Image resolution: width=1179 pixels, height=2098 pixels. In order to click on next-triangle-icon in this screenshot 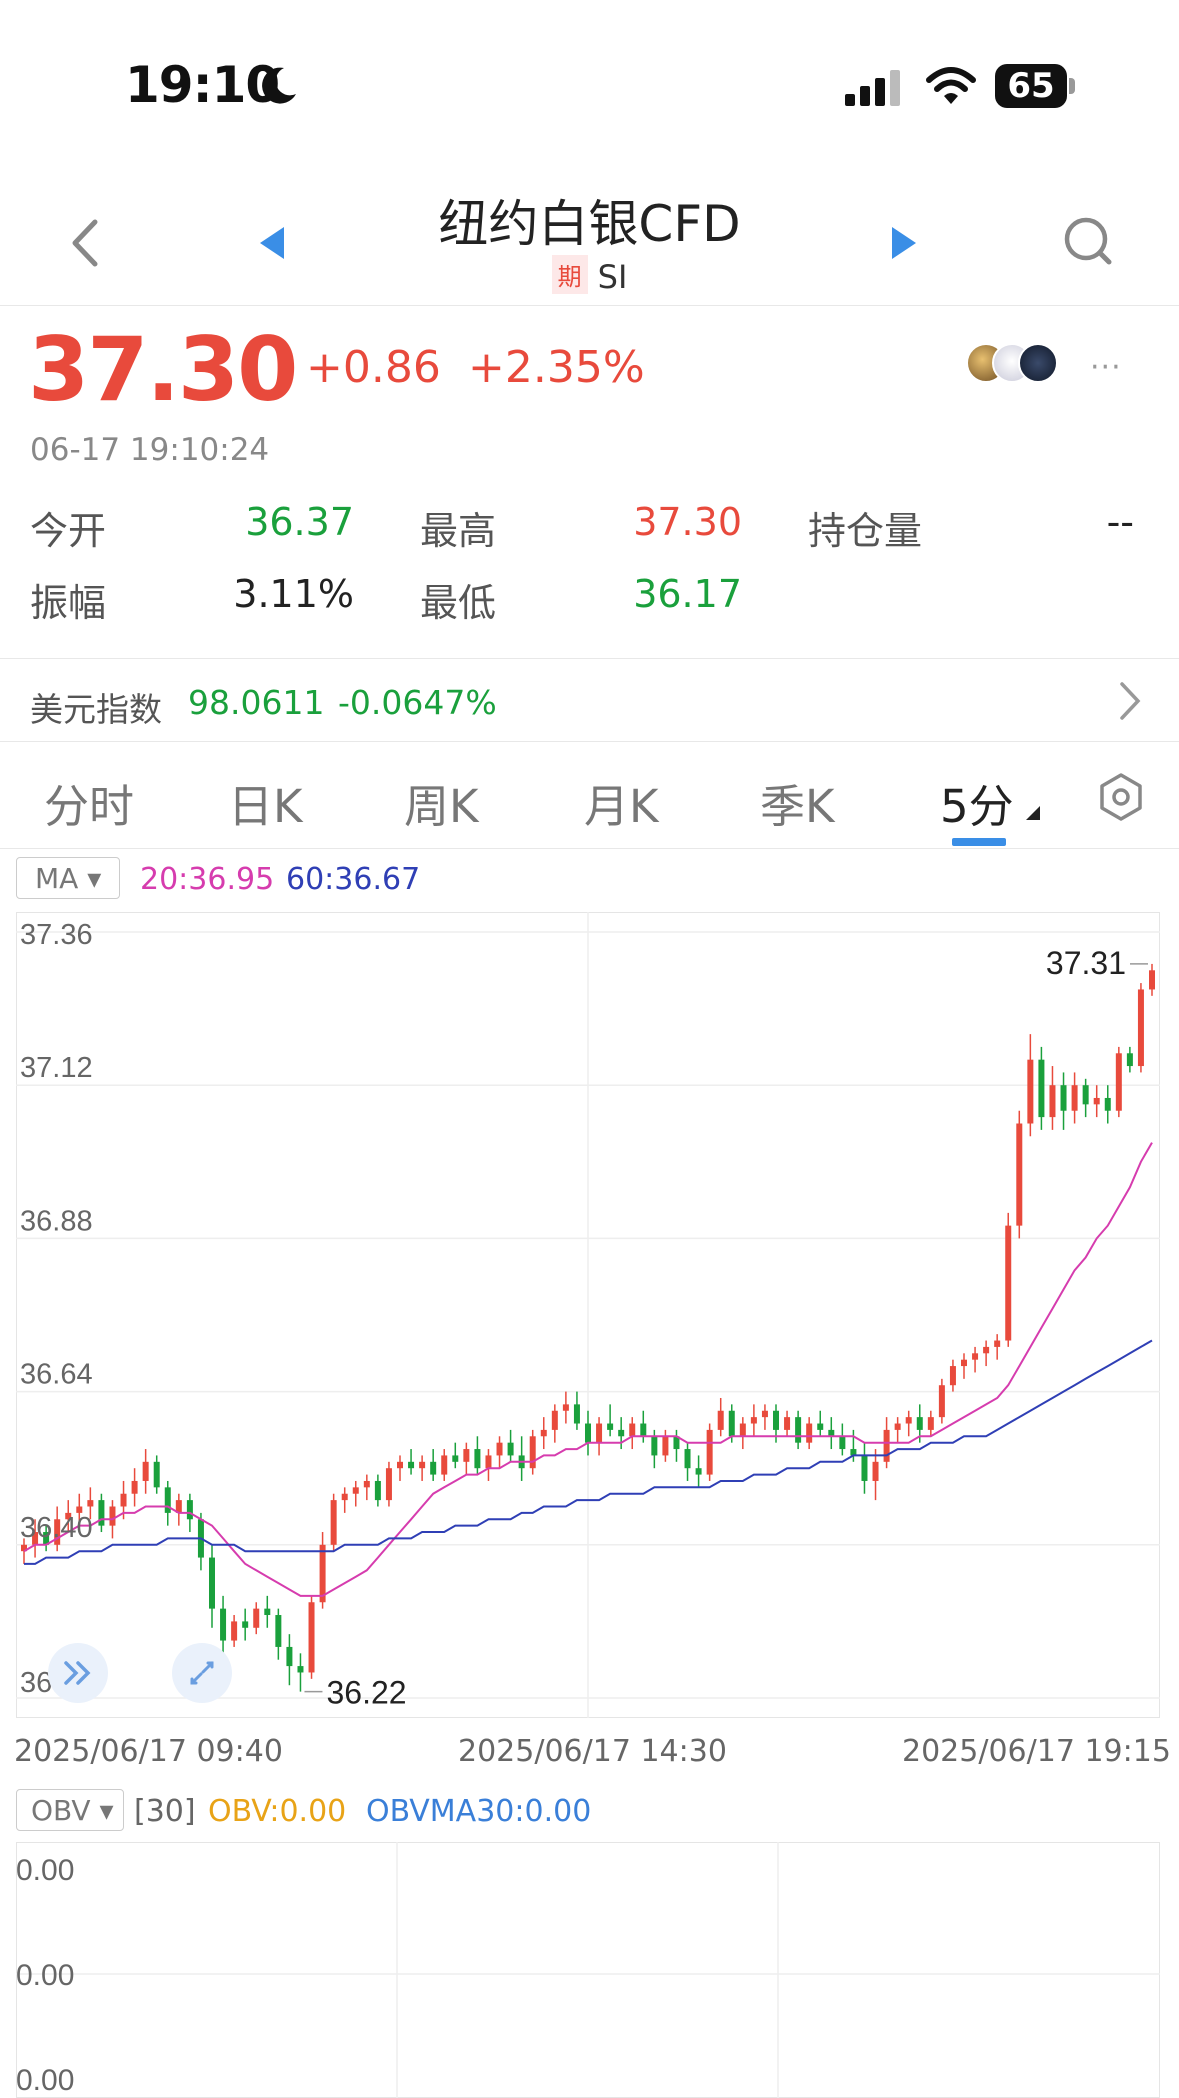, I will do `click(904, 243)`.